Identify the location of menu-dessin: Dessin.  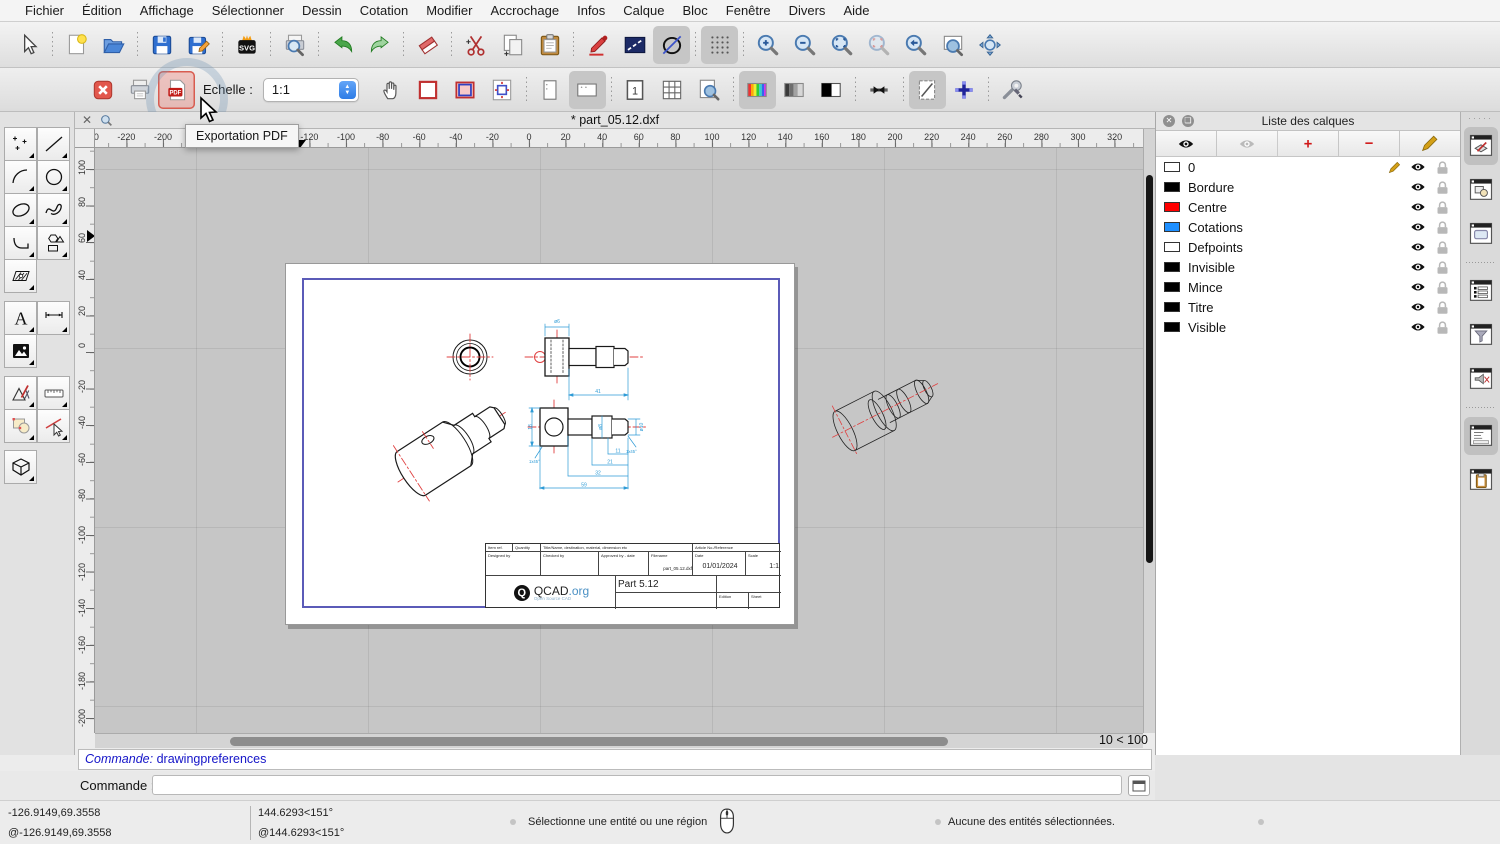
(322, 10).